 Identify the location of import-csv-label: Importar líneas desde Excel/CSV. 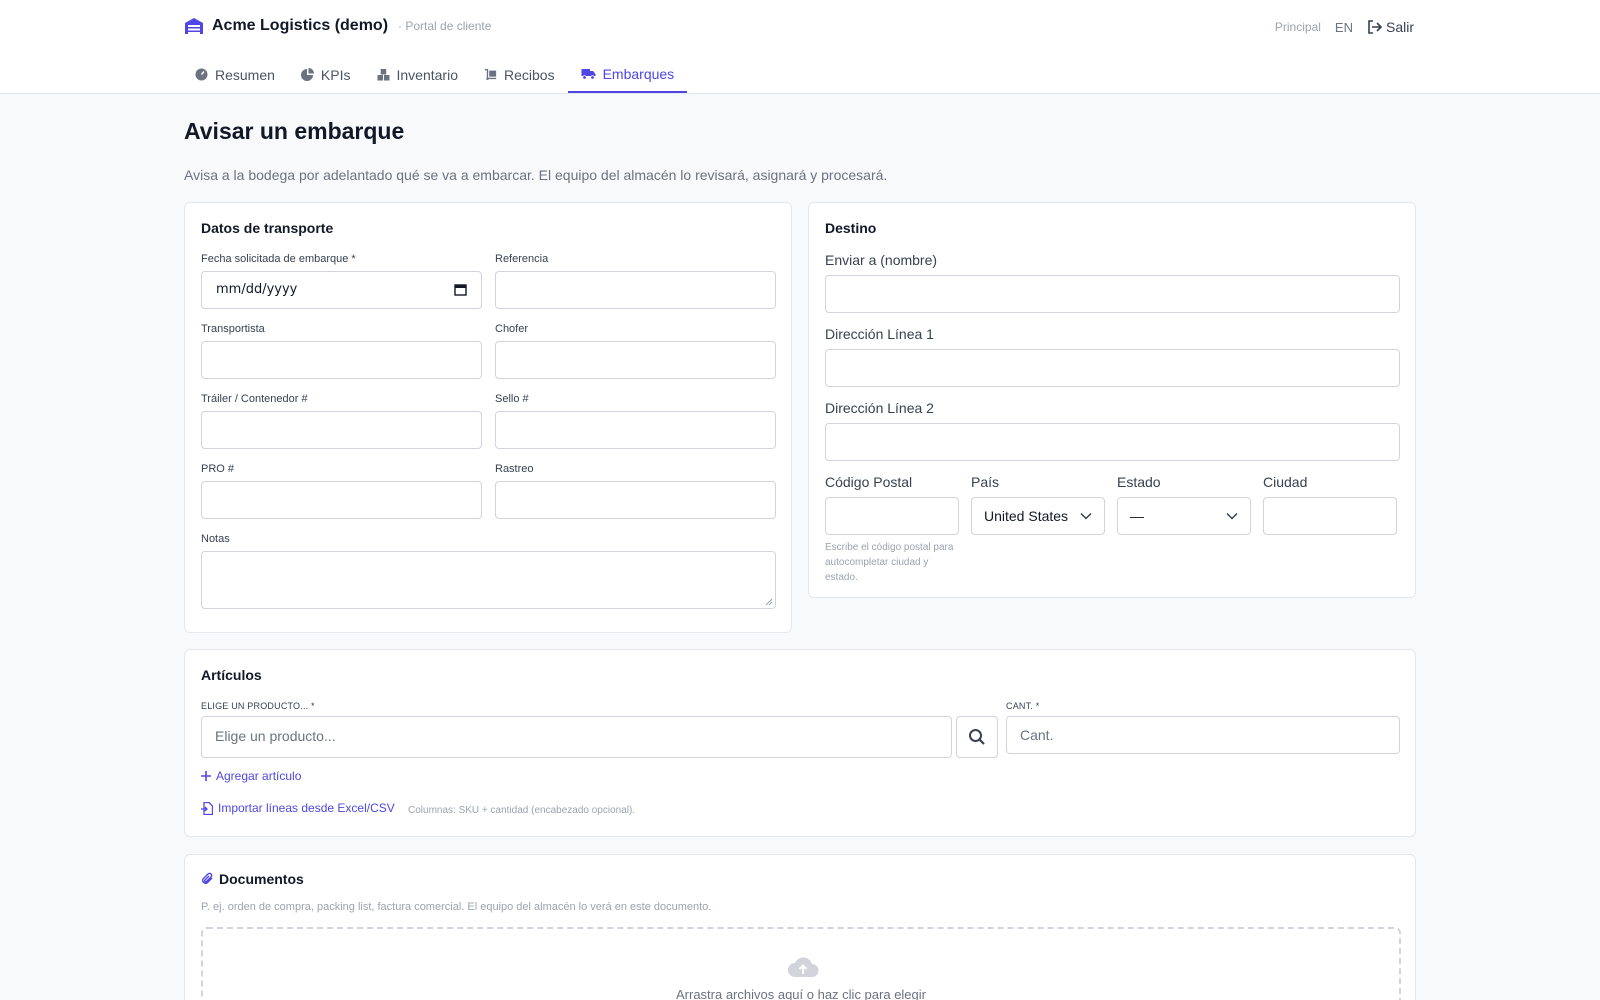
(306, 808).